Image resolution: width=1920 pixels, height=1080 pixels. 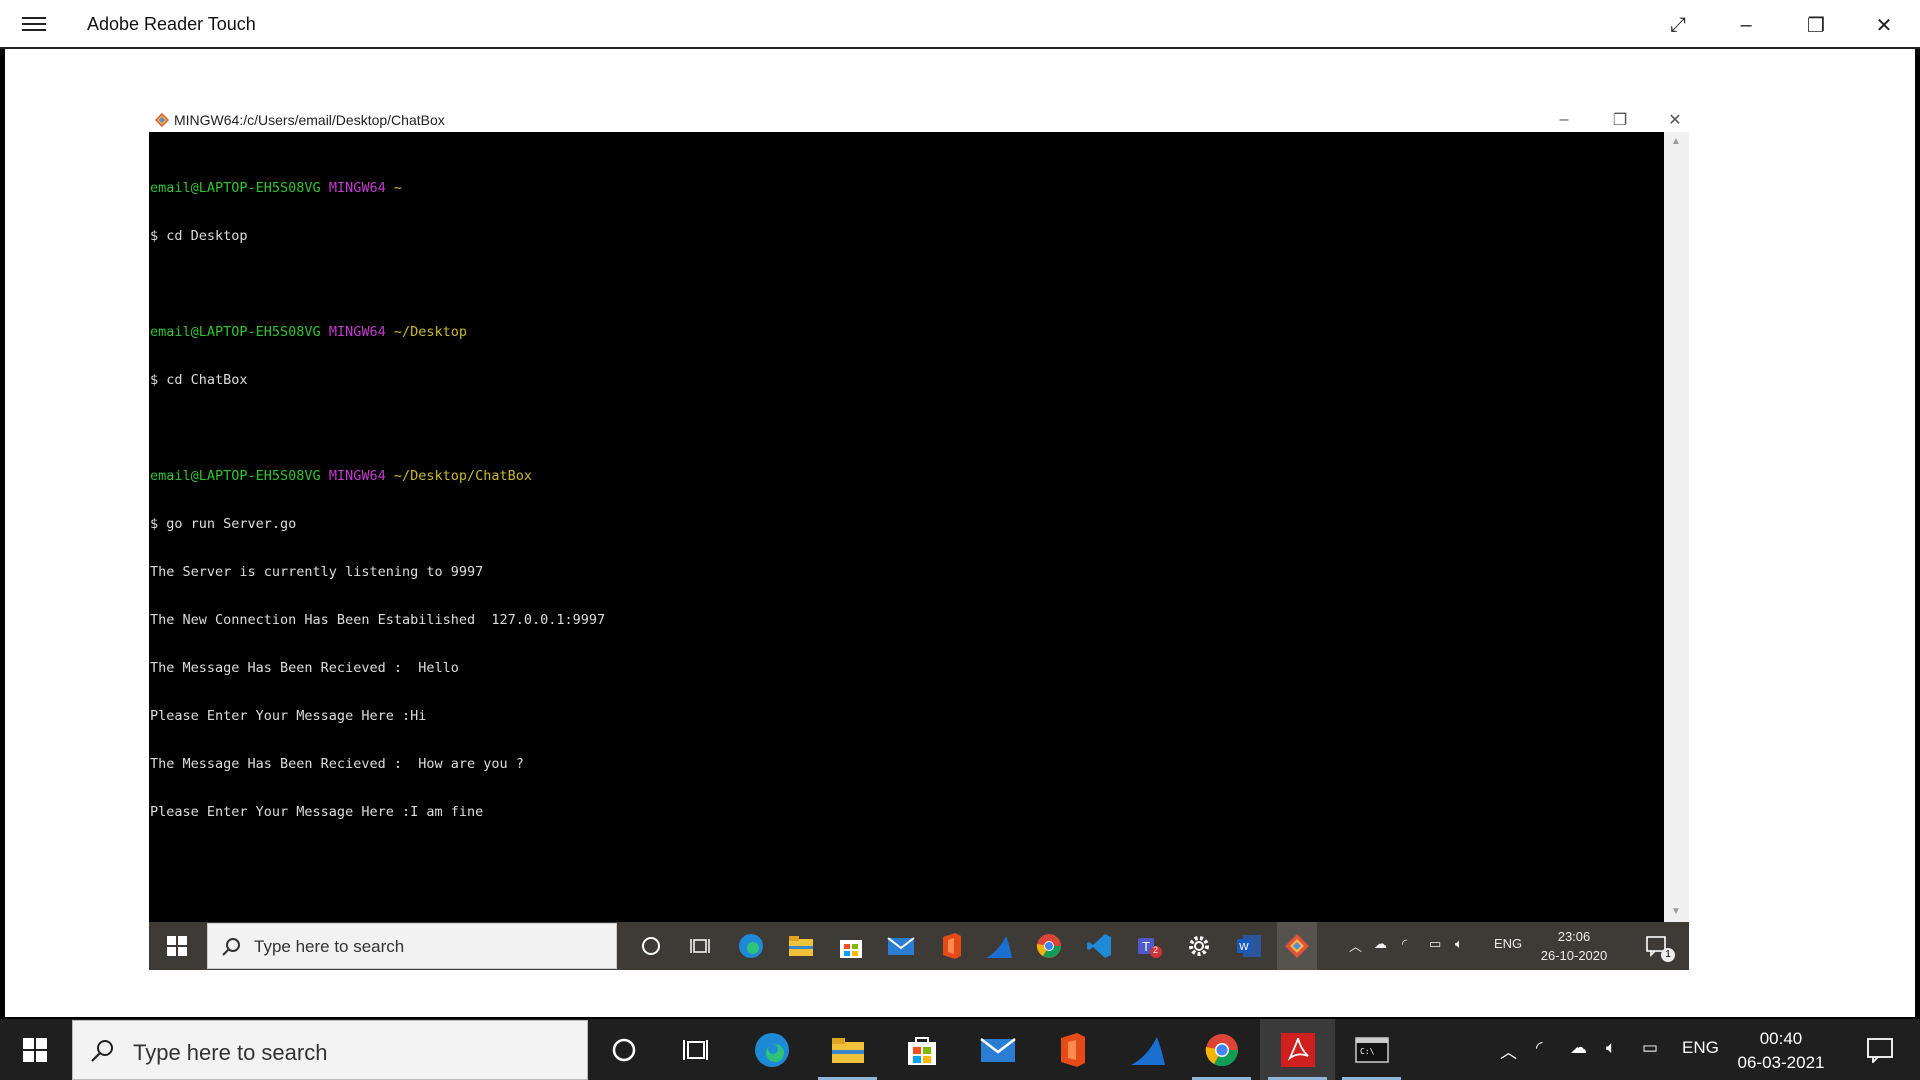 What do you see at coordinates (1676, 912) in the screenshot?
I see `scroll-down-icon: ▼` at bounding box center [1676, 912].